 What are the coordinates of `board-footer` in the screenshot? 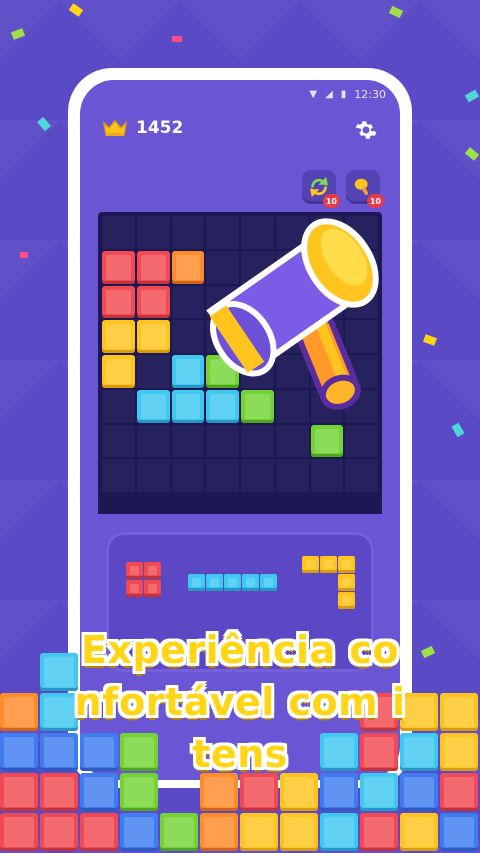 It's located at (240, 503).